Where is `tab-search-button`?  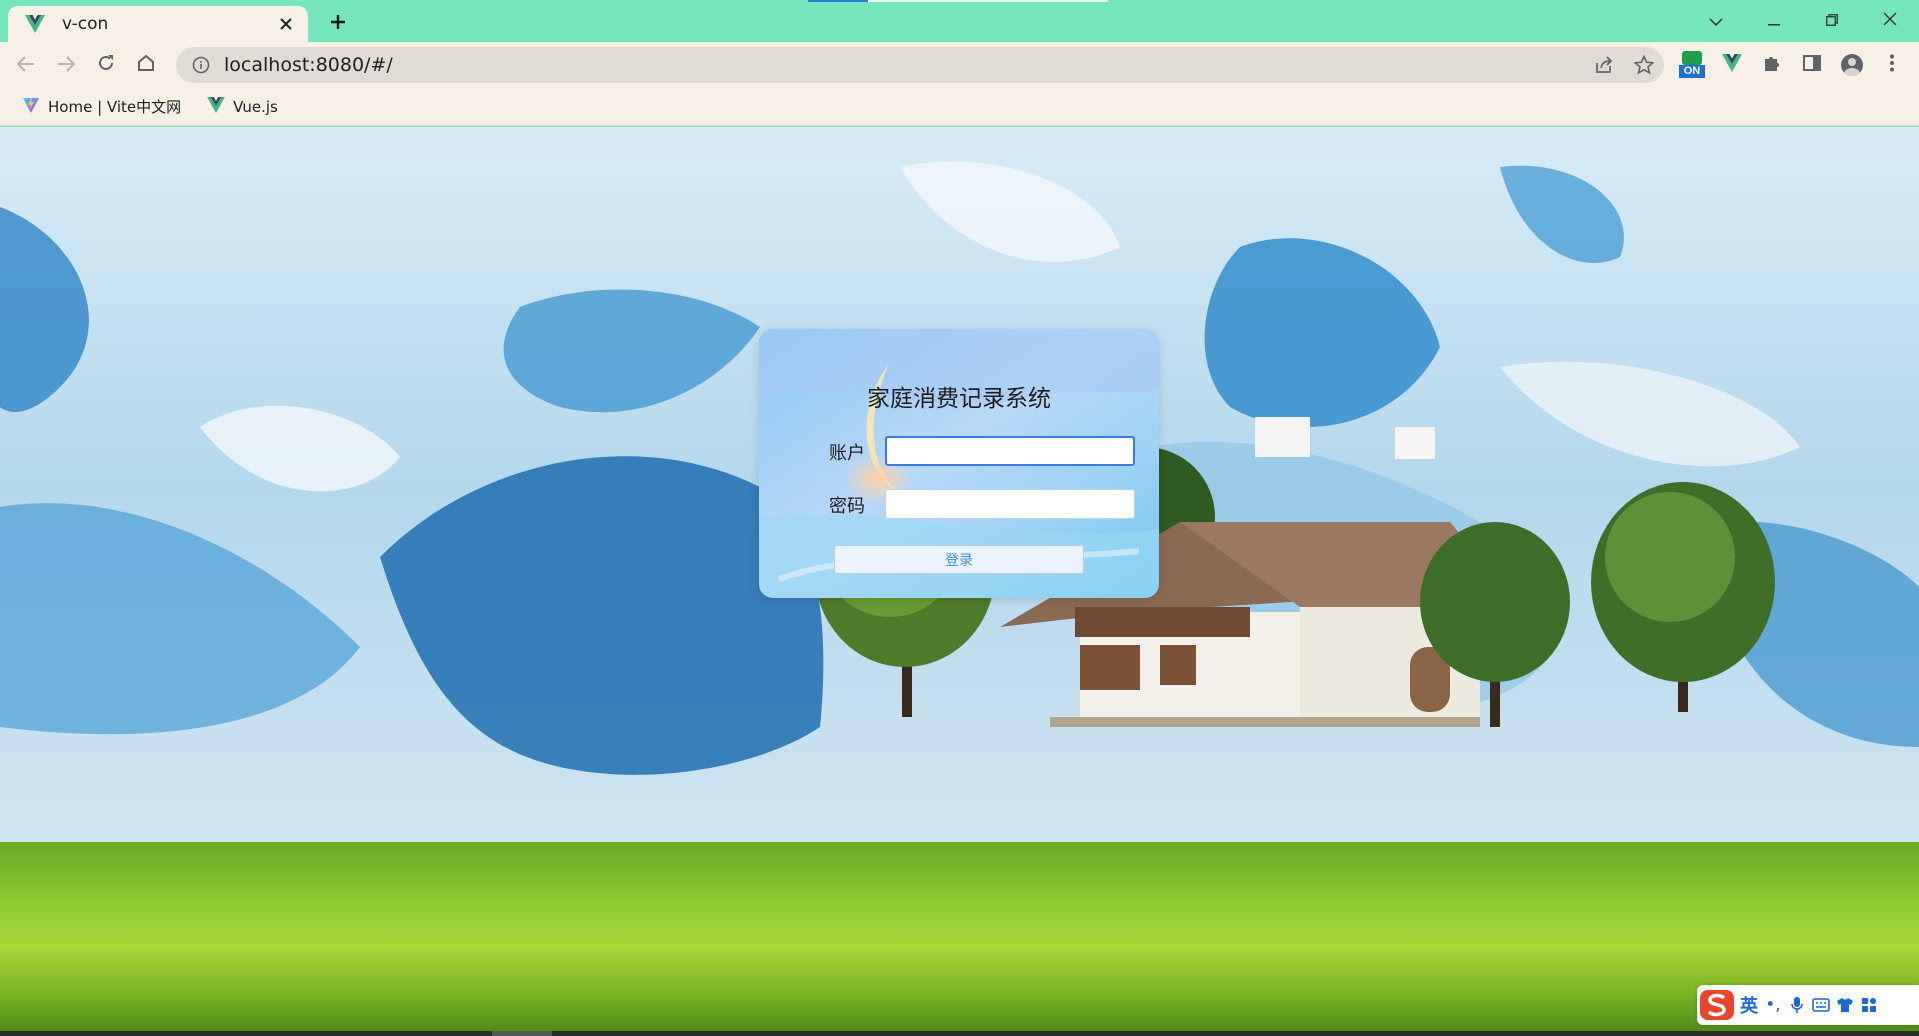
tab-search-button is located at coordinates (1716, 20).